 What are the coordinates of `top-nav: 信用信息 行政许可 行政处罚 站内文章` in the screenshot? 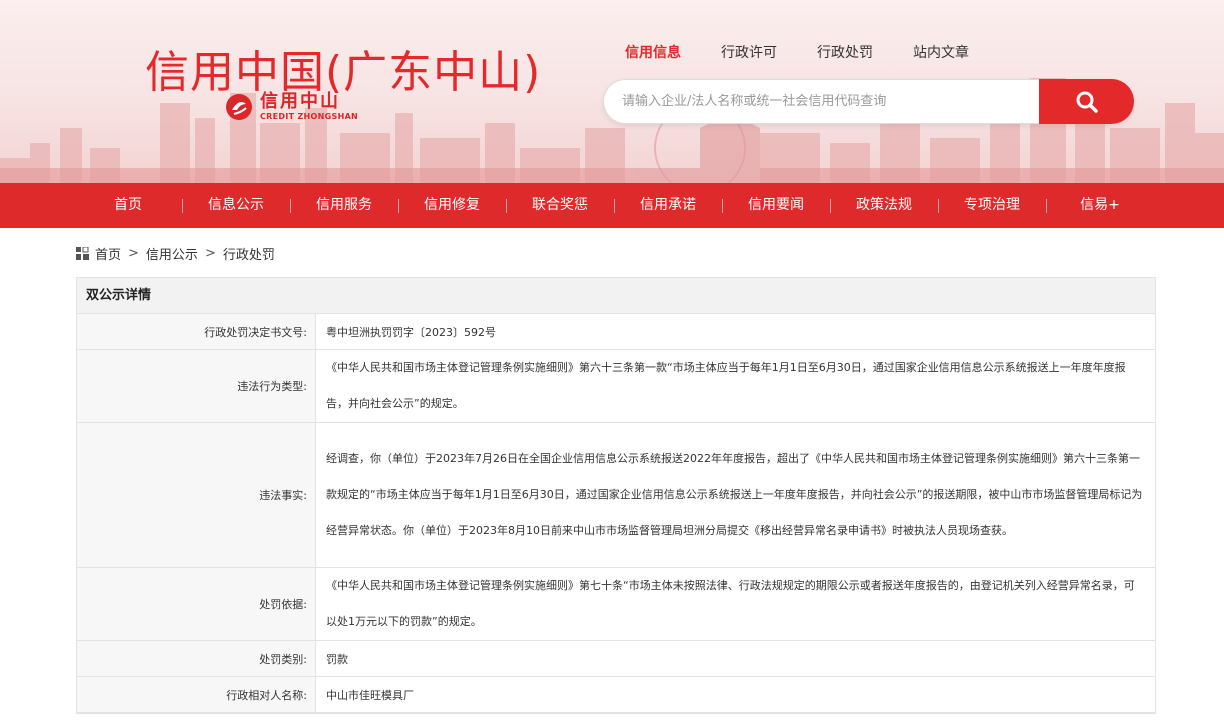 It's located at (817, 52).